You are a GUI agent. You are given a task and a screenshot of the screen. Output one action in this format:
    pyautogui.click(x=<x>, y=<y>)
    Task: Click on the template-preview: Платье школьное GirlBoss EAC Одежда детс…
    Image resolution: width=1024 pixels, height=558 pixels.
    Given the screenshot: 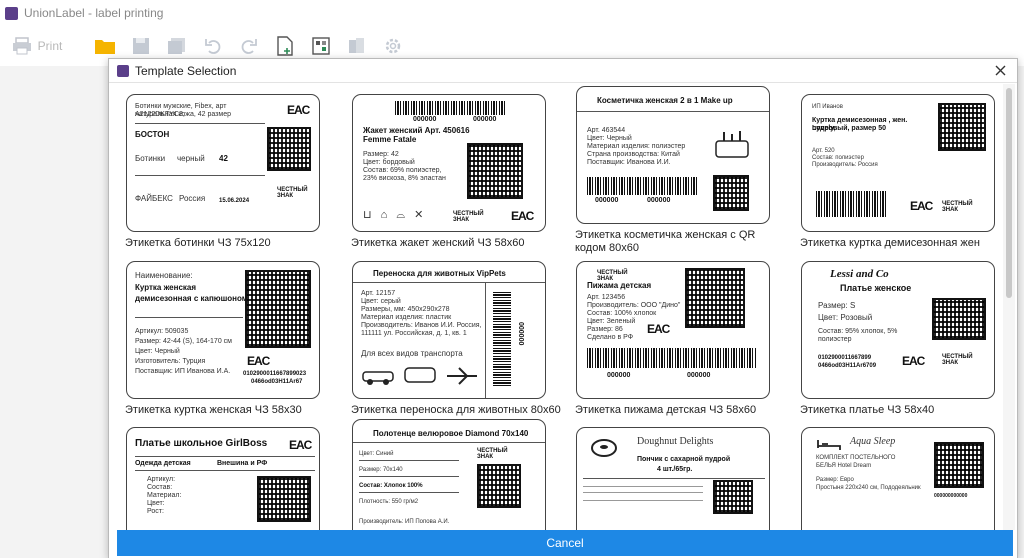 What is the action you would take?
    pyautogui.click(x=223, y=478)
    